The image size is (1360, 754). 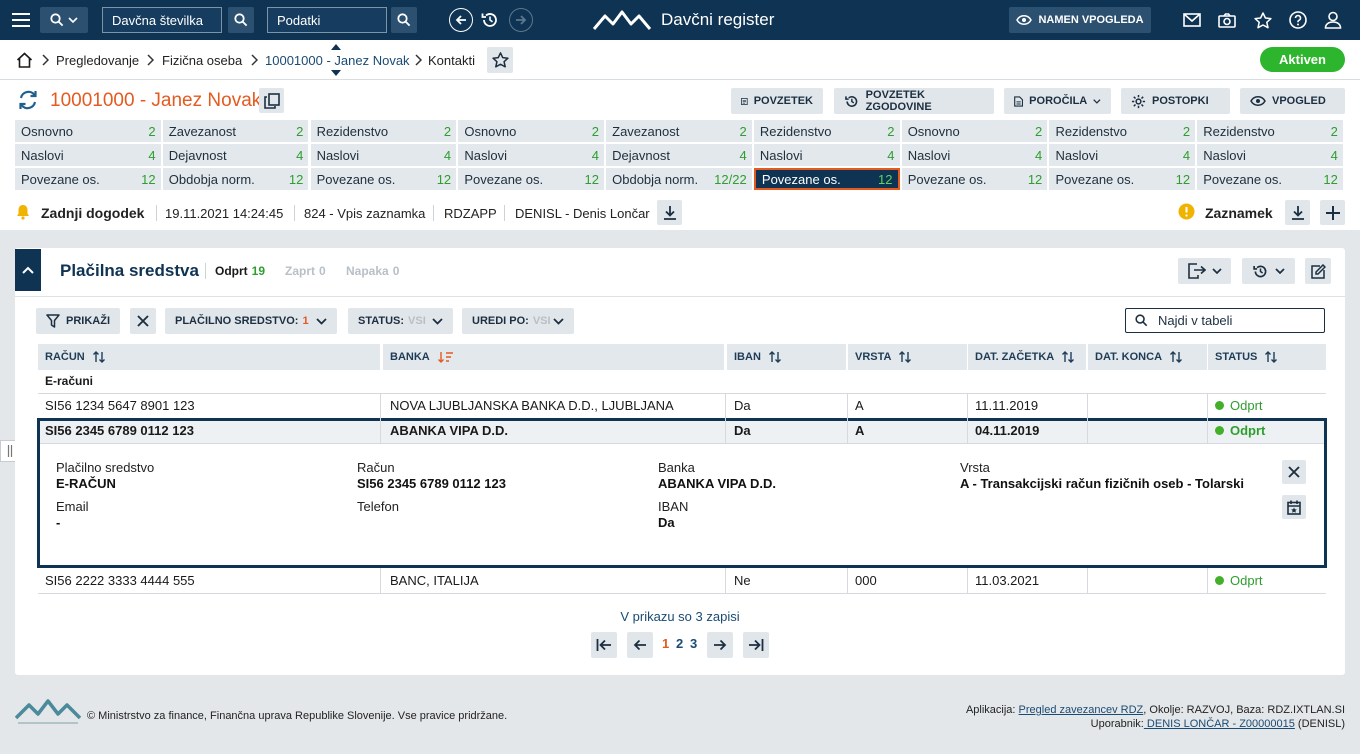 What do you see at coordinates (251, 321) in the screenshot?
I see `payment-method-filter: PLAČILNO SREDSTVO: 1` at bounding box center [251, 321].